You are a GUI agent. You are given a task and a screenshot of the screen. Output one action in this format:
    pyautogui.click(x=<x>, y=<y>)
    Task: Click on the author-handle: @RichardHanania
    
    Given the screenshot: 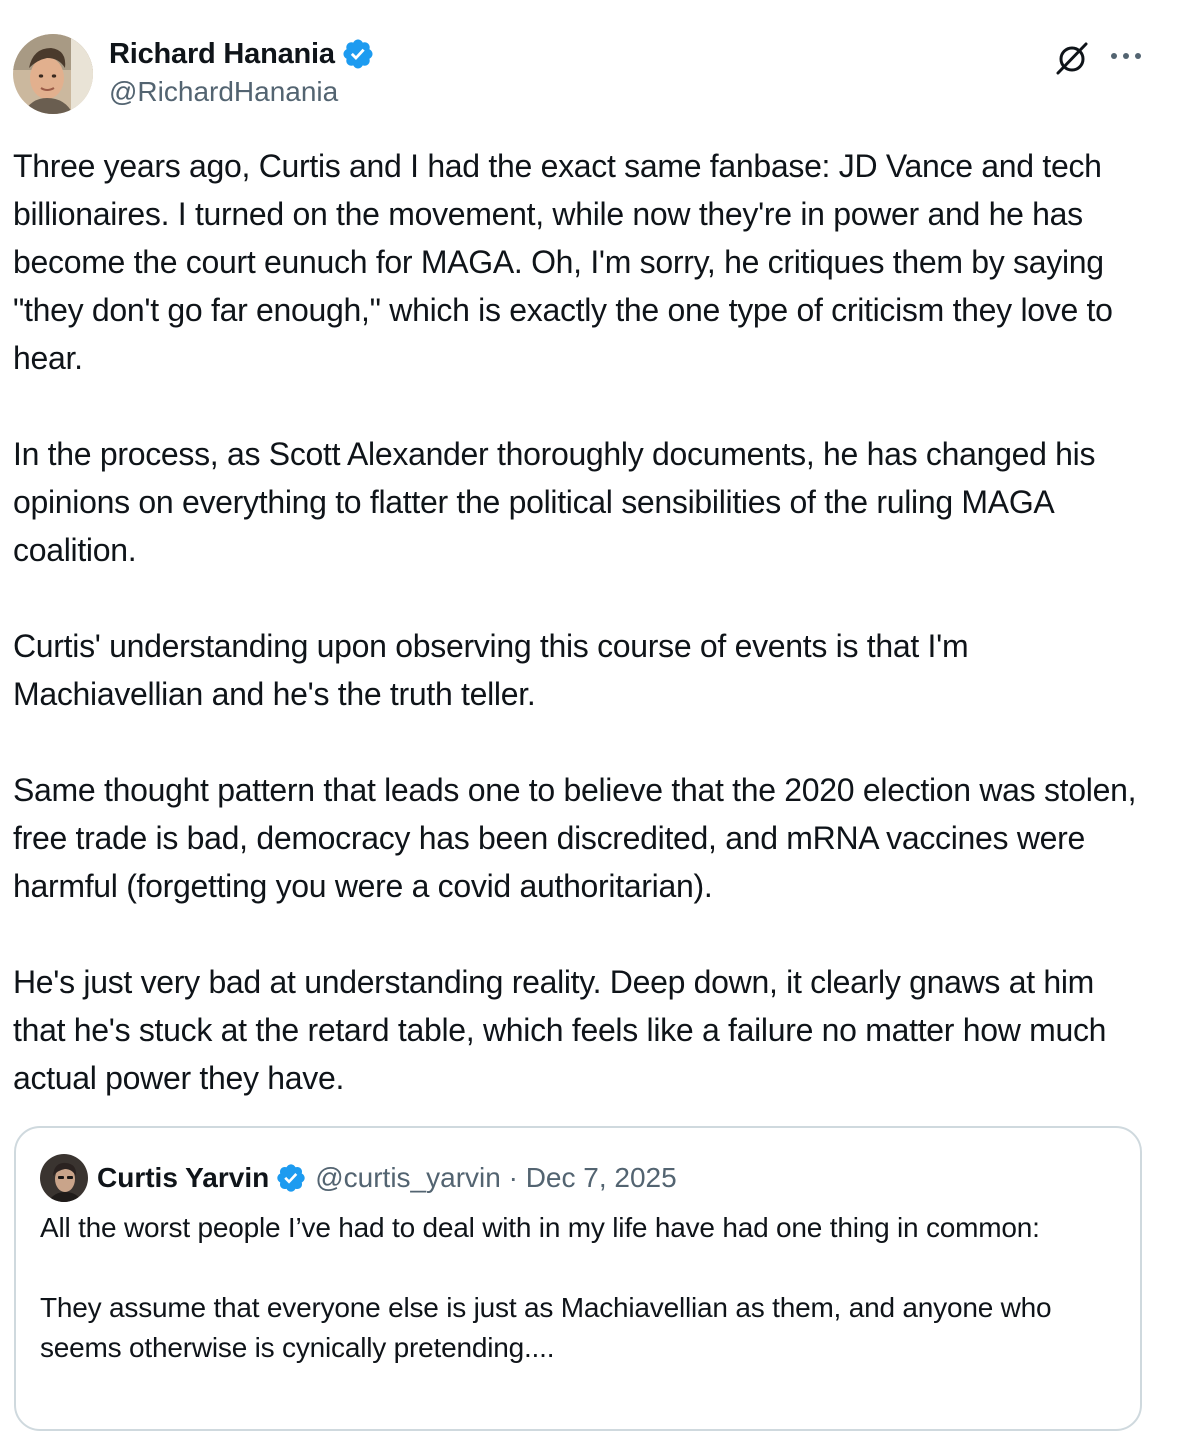 What is the action you would take?
    pyautogui.click(x=242, y=92)
    